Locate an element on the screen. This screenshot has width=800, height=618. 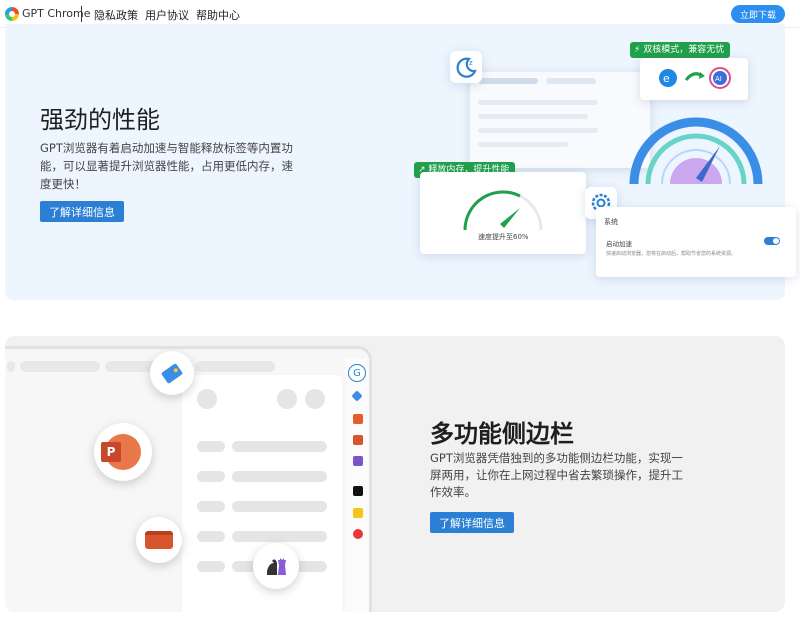
price-tag-icon is located at coordinates (172, 373).